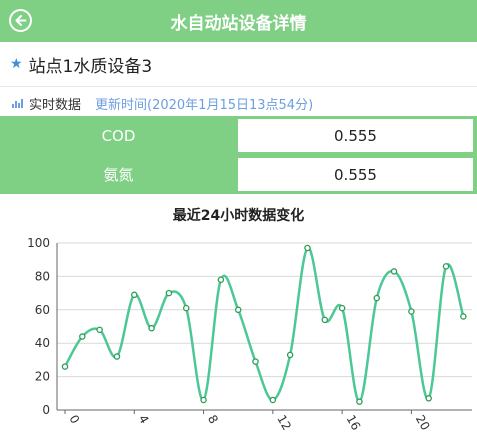 The width and height of the screenshot is (477, 442). I want to click on y-tick-label: 80, so click(42, 276).